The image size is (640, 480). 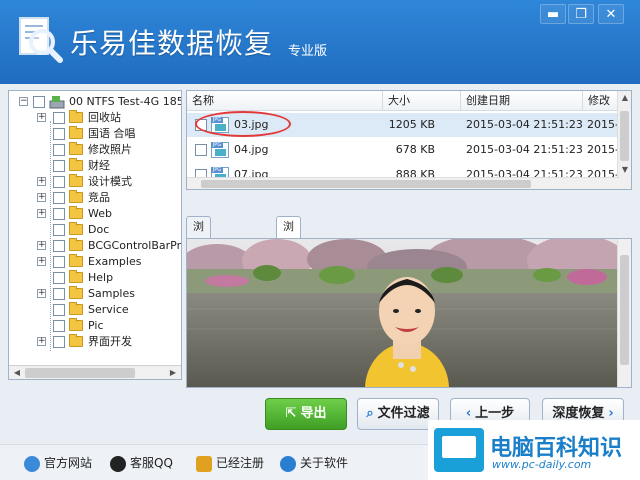 I want to click on tree-item: 修改照片, so click(x=95, y=150).